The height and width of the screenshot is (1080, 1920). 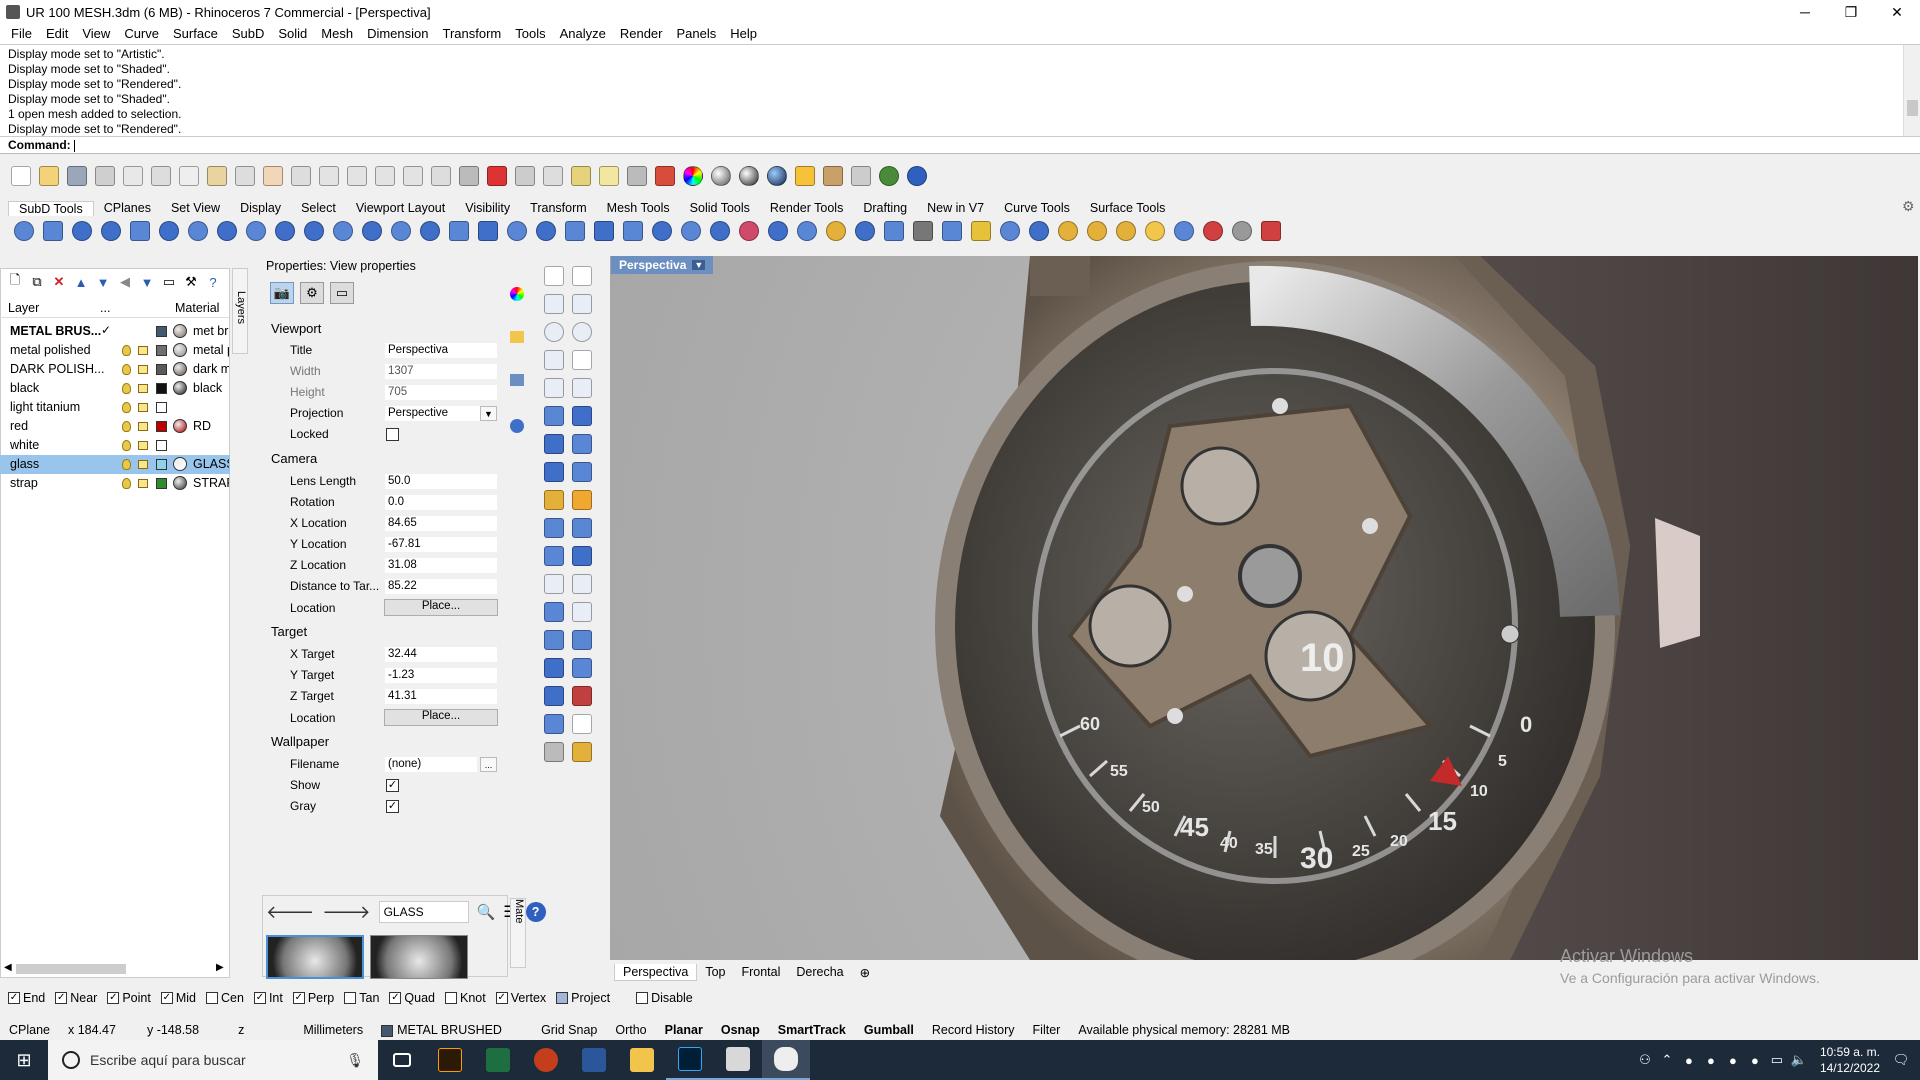 What do you see at coordinates (609, 176) in the screenshot?
I see `light-button` at bounding box center [609, 176].